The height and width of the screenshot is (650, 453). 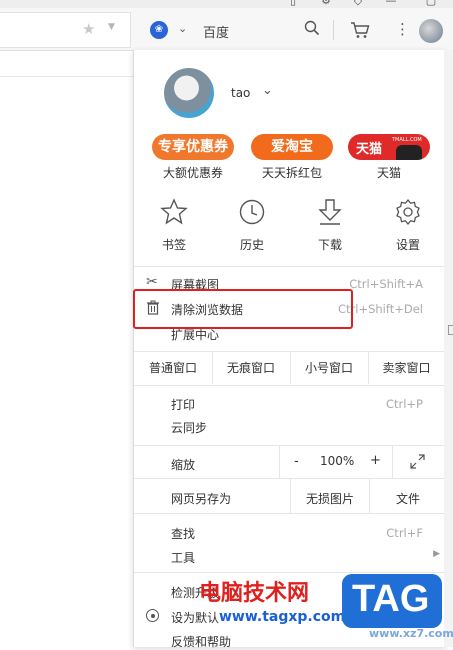 I want to click on promo-coupon-tile: 专享优惠券, so click(x=193, y=147).